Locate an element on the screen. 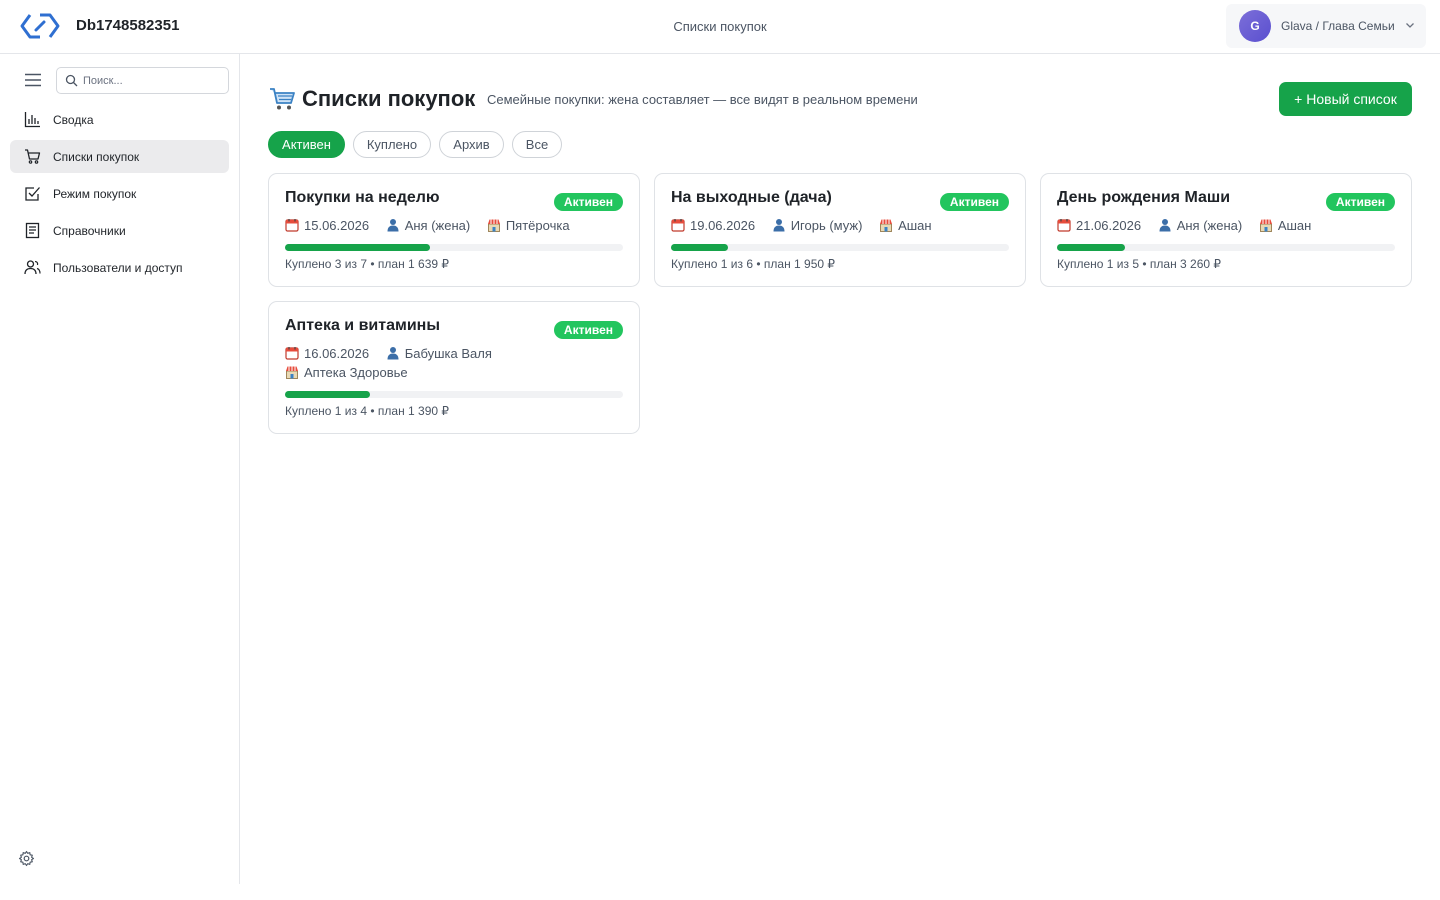 This screenshot has height=900, width=1440. list-meta: 15.06.2026 Аня (жена) Пятёрочка is located at coordinates (434, 225).